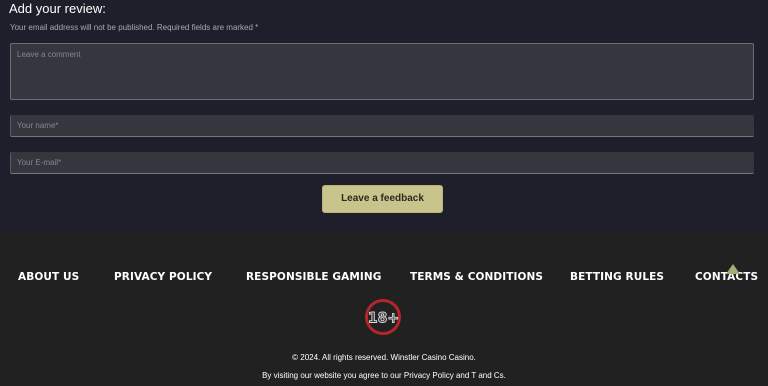 The height and width of the screenshot is (386, 768). Describe the element at coordinates (382, 163) in the screenshot. I see `email-field` at that location.